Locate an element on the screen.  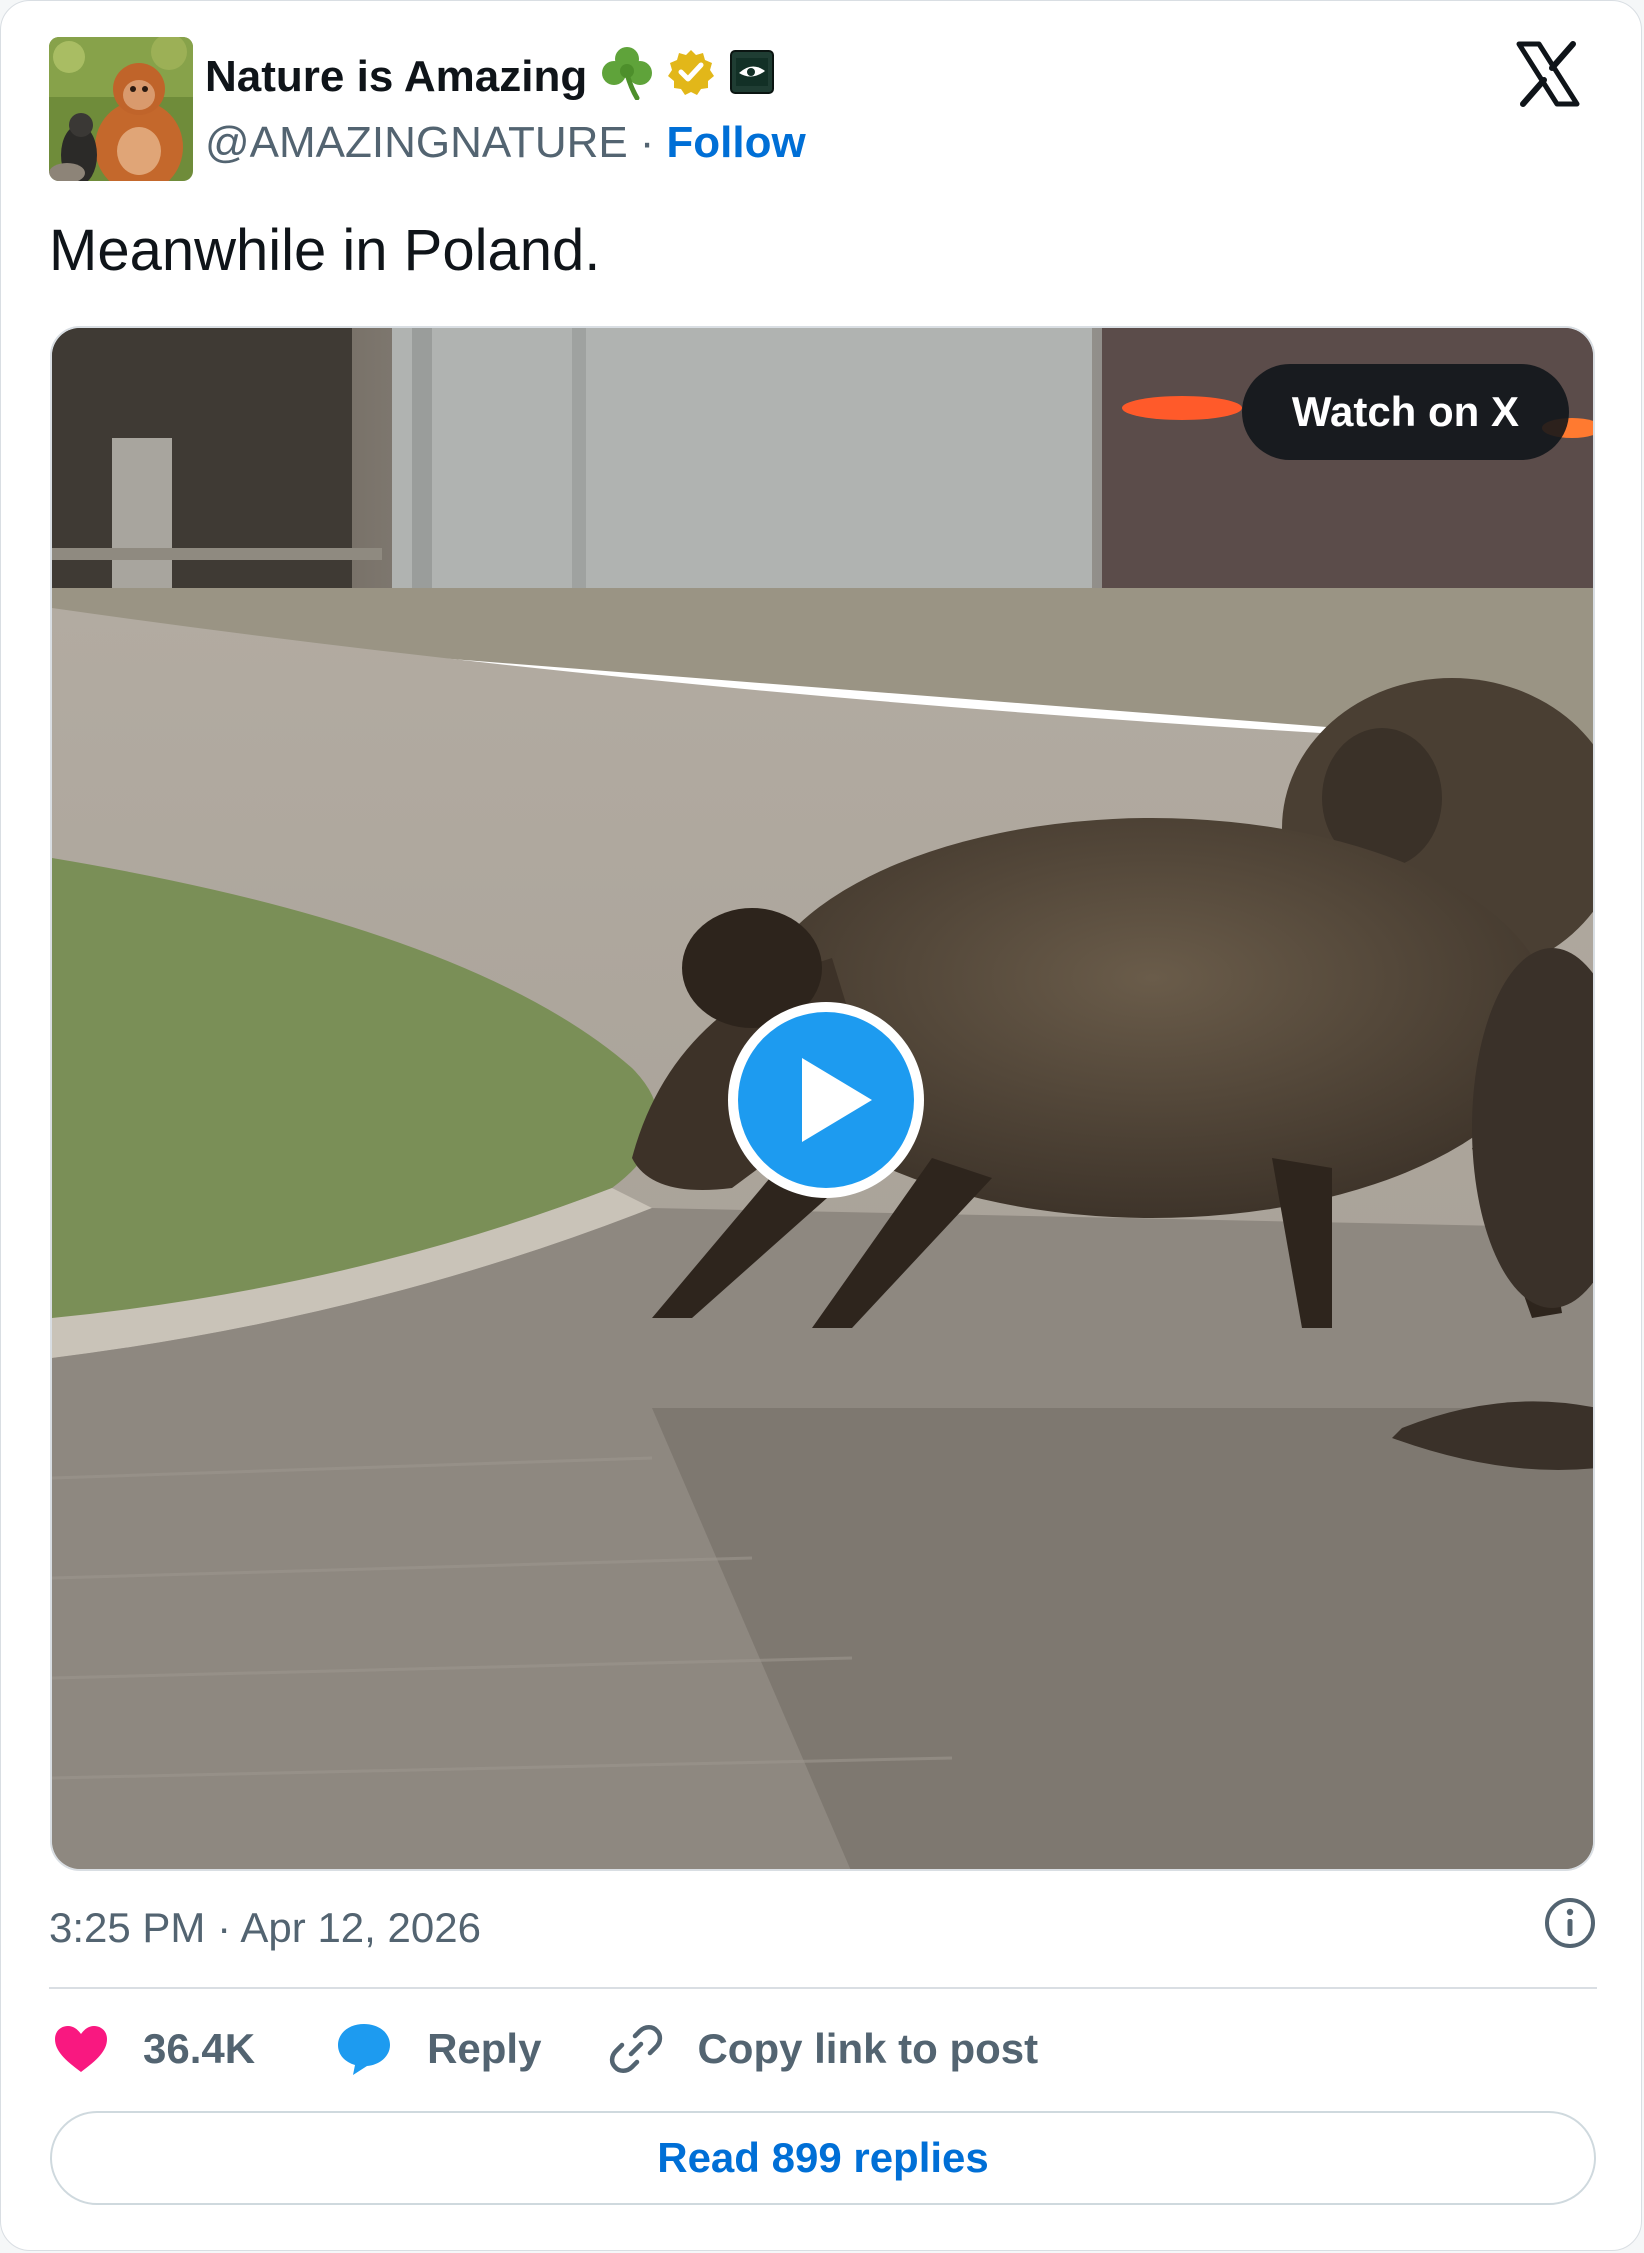
author-handle: @AMAZINGNATURE is located at coordinates (416, 143).